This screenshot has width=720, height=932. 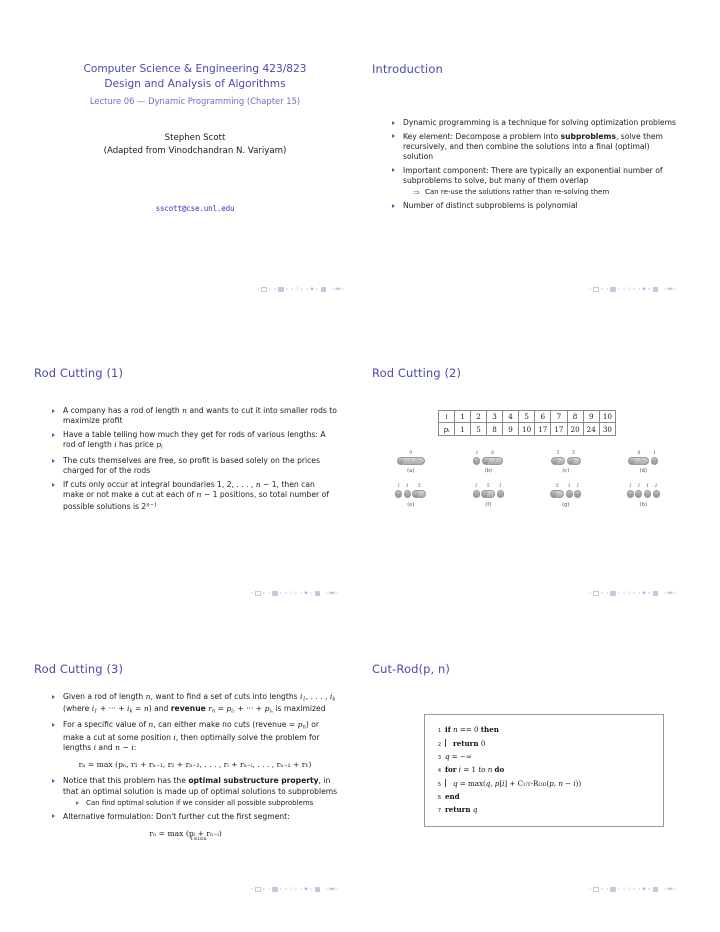 I want to click on rod-pieces: 18, so click(x=488, y=455).